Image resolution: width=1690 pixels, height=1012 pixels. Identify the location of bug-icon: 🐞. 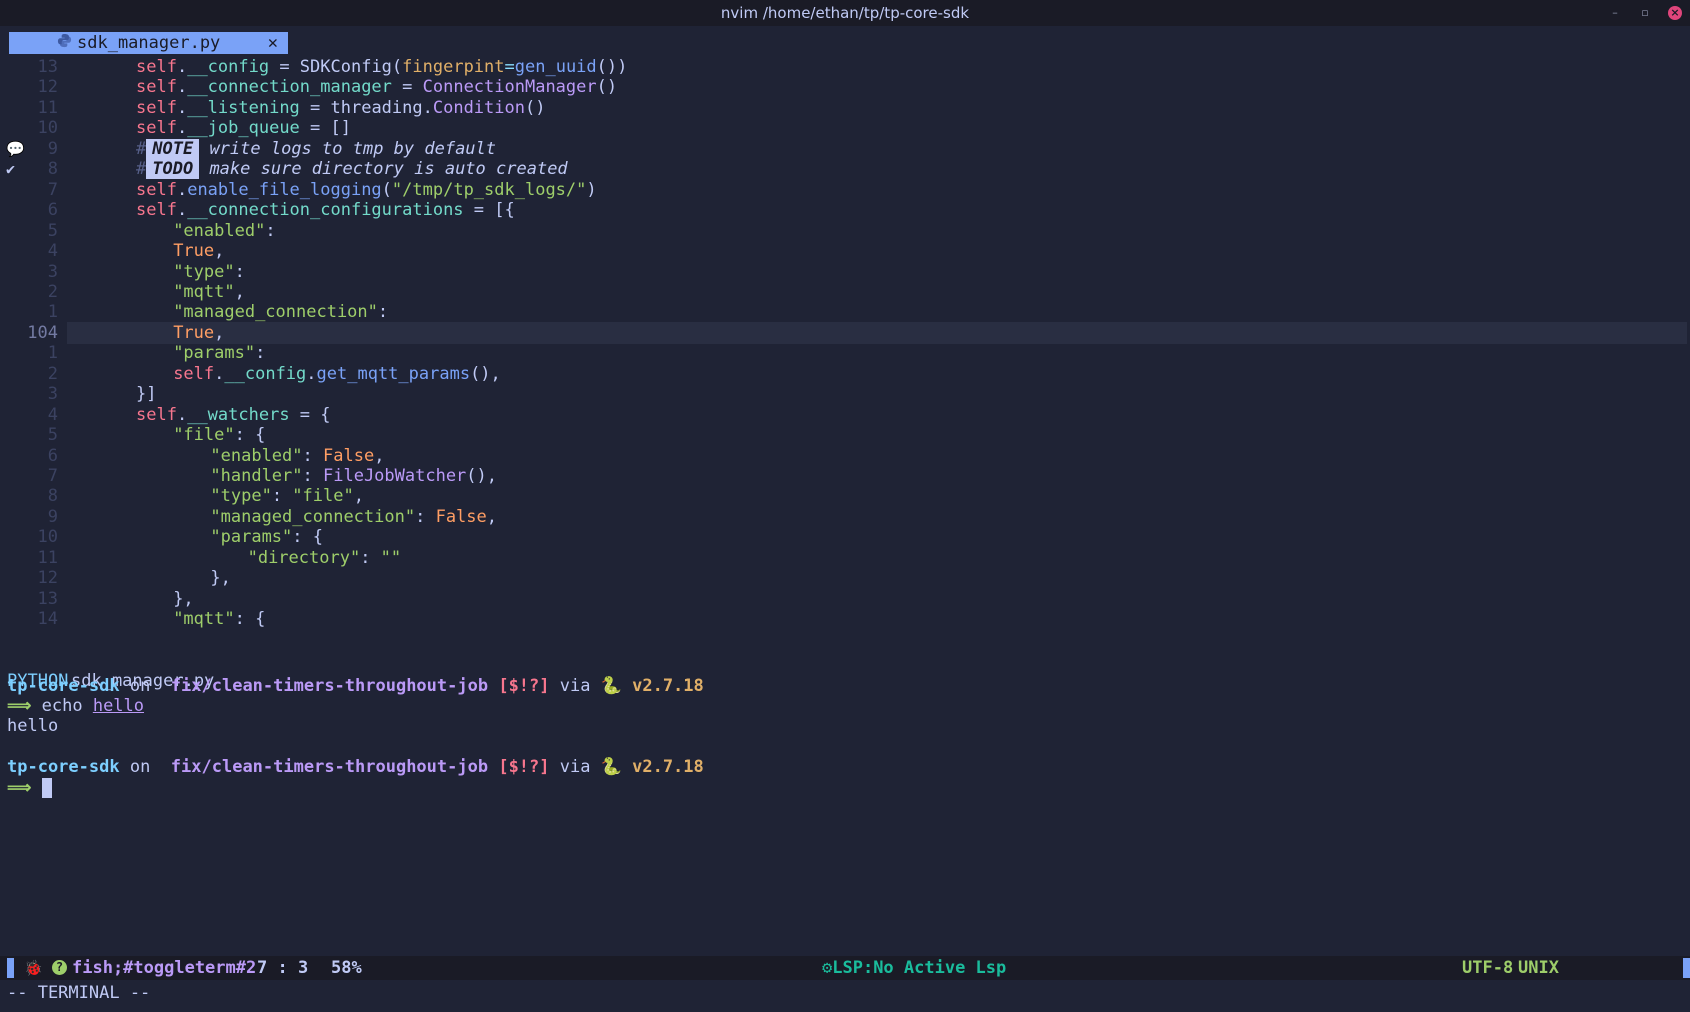
(33, 968).